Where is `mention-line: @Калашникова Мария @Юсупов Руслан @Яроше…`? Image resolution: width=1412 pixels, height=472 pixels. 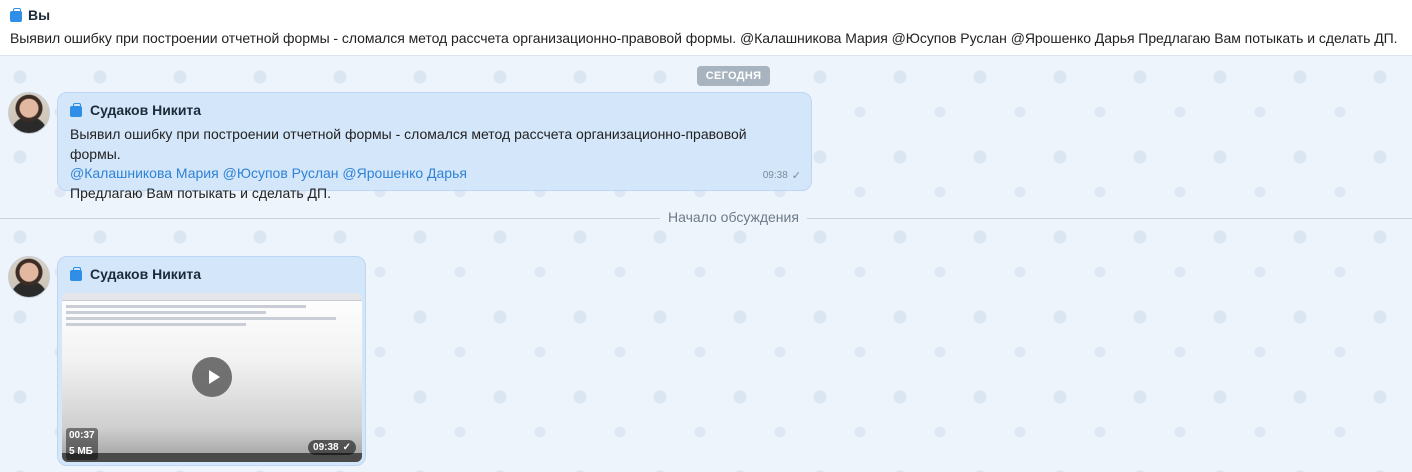 mention-line: @Калашникова Мария @Юсупов Руслан @Яроше… is located at coordinates (434, 174).